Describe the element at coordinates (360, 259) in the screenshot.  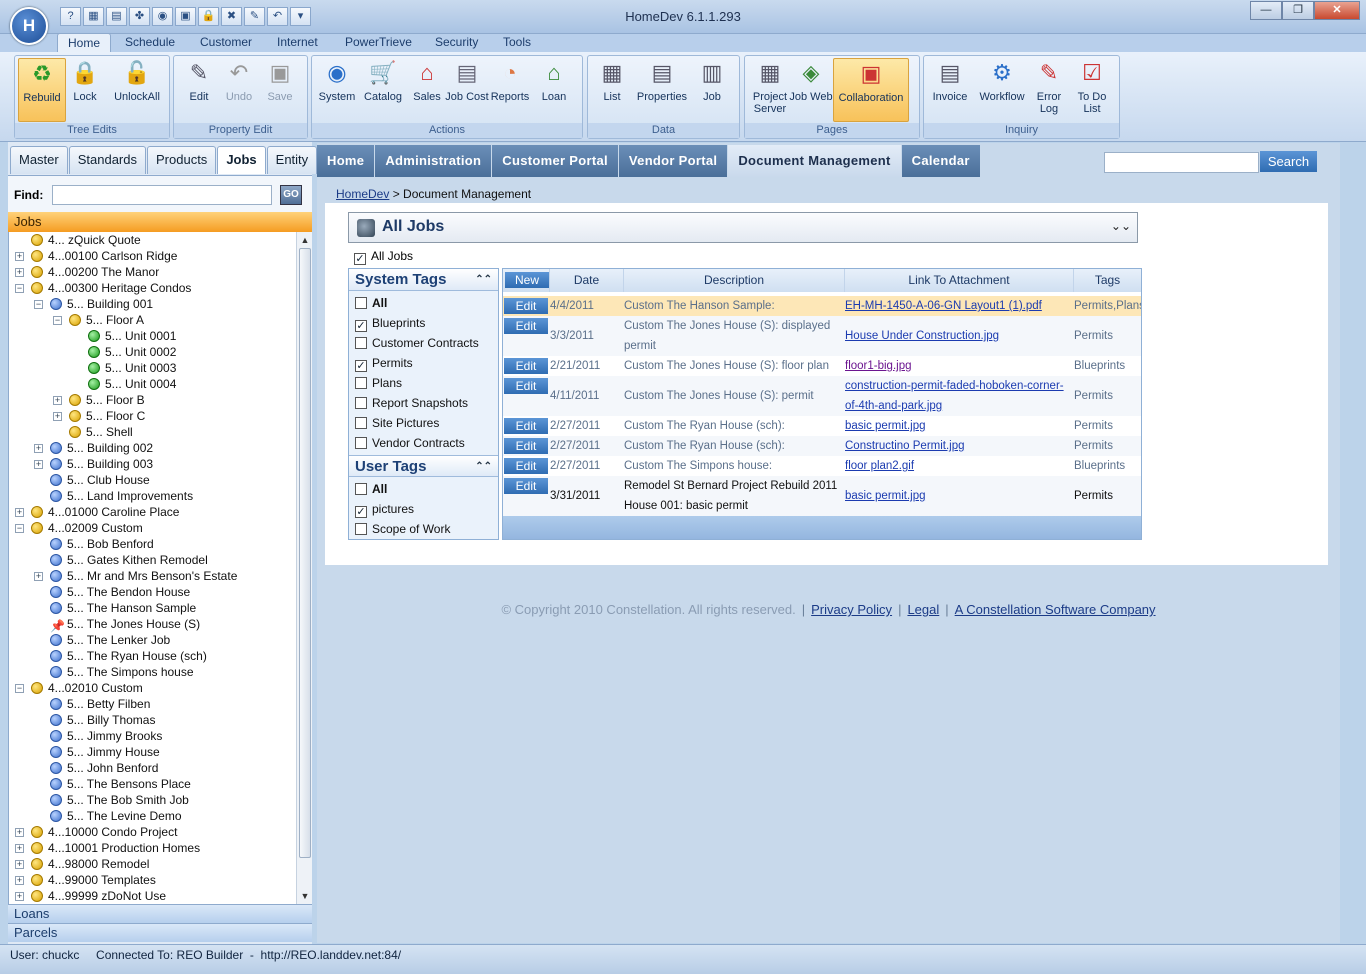
I see `all-jobs-checkbox: ✓` at that location.